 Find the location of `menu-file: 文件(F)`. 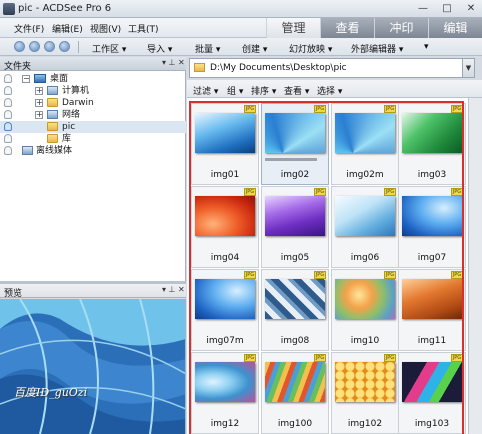

menu-file: 文件(F) is located at coordinates (29, 28).